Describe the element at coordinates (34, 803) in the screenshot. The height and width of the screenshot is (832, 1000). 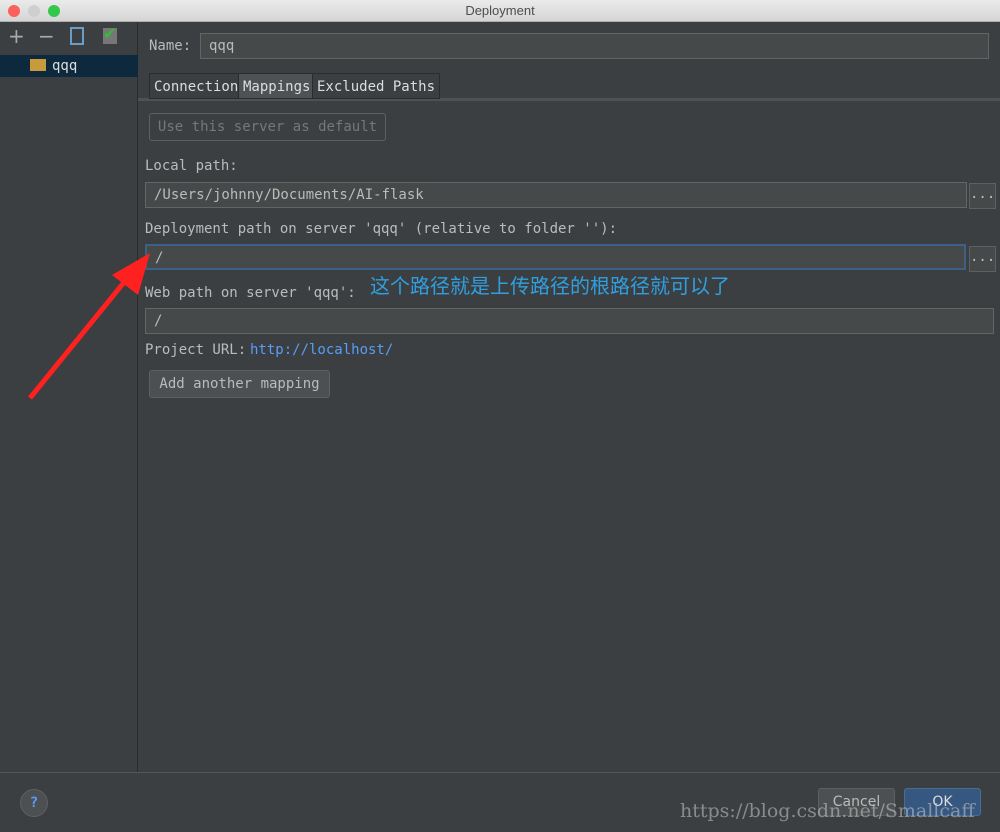
I see `help-button: ?` at that location.